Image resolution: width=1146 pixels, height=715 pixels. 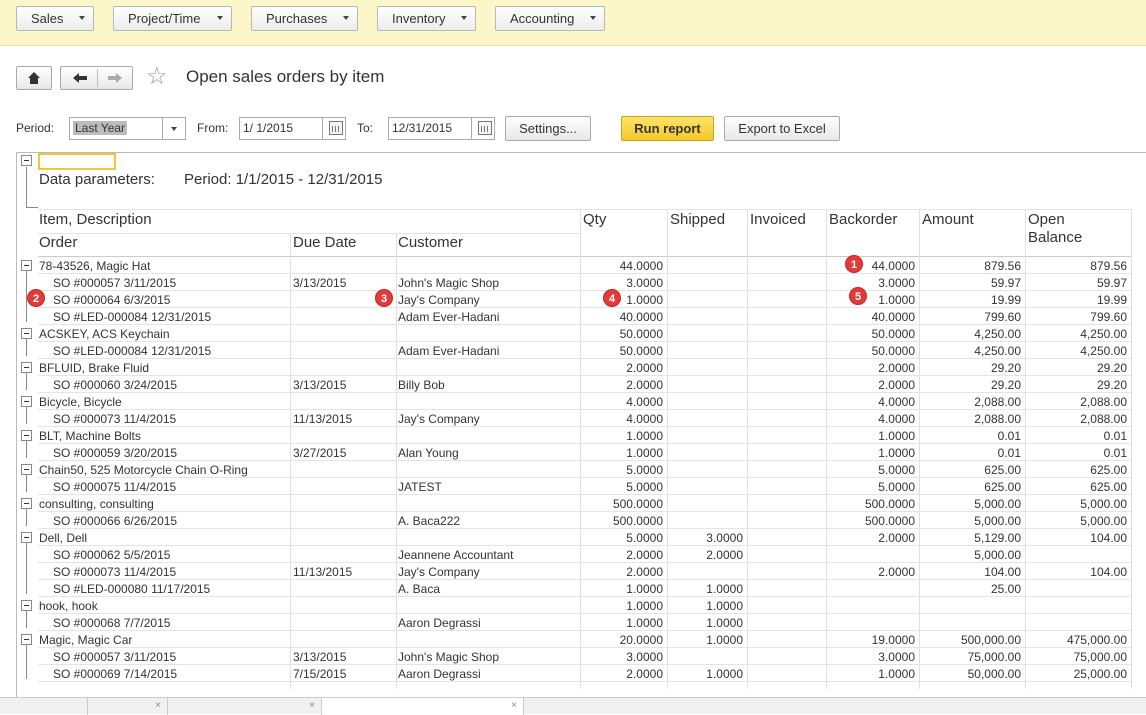 What do you see at coordinates (104, 334) in the screenshot?
I see `item-group-label: ACSKEY, ACS Keychain` at bounding box center [104, 334].